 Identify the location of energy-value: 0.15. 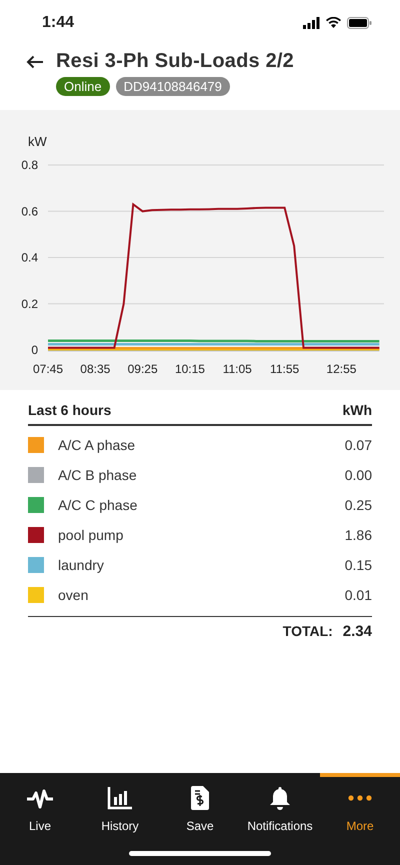
(358, 565).